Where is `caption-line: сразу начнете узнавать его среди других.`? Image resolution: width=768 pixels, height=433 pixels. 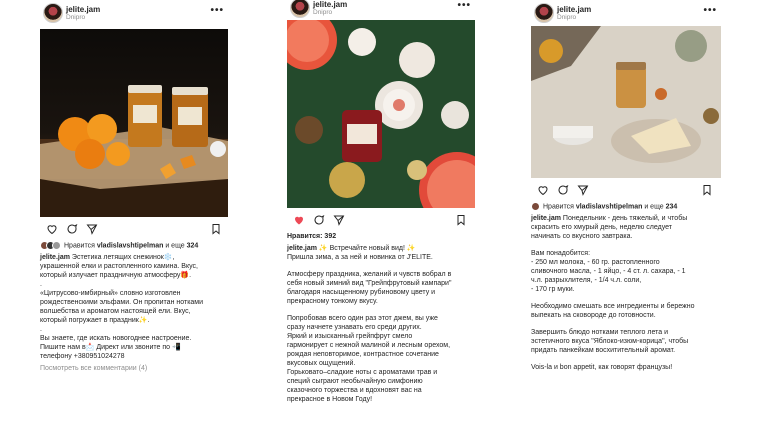
caption-line: сразу начнете узнавать его среди других. is located at coordinates (354, 327).